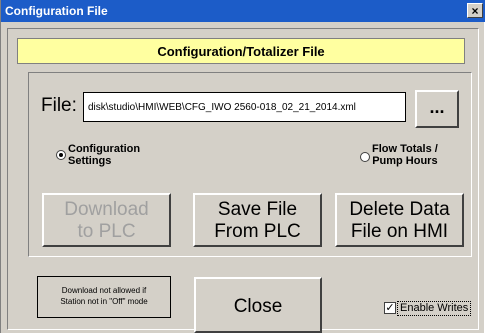  What do you see at coordinates (434, 308) in the screenshot?
I see `enable-writes-label: Enable Writes` at bounding box center [434, 308].